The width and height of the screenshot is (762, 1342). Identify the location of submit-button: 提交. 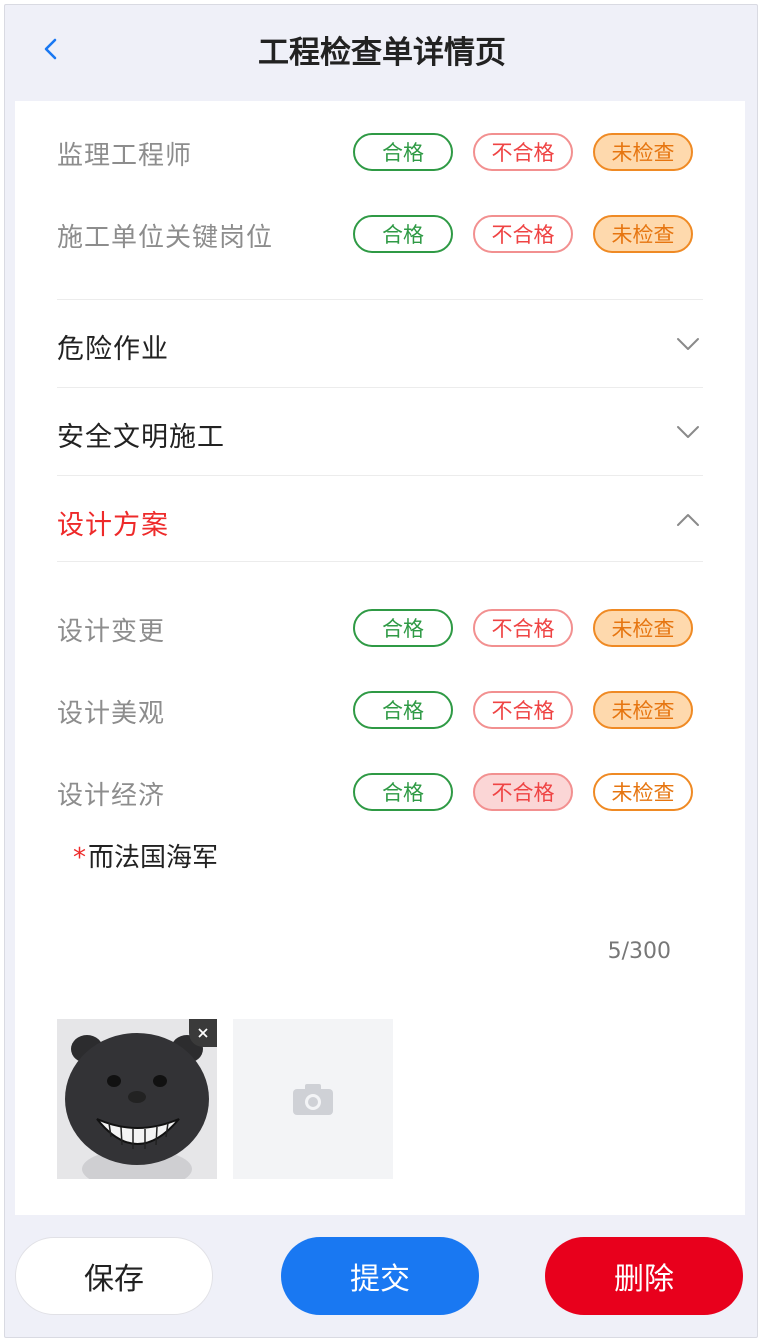
(380, 1276).